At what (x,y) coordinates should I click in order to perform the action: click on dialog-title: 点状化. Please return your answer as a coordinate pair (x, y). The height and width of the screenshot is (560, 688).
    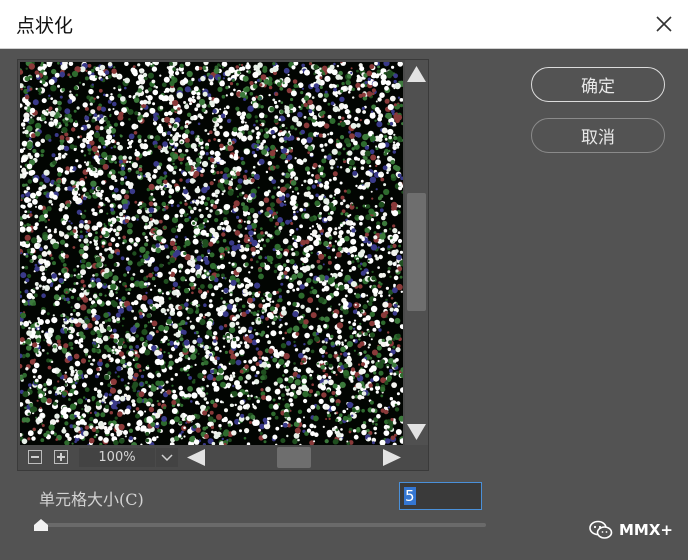
    Looking at the image, I should click on (45, 26).